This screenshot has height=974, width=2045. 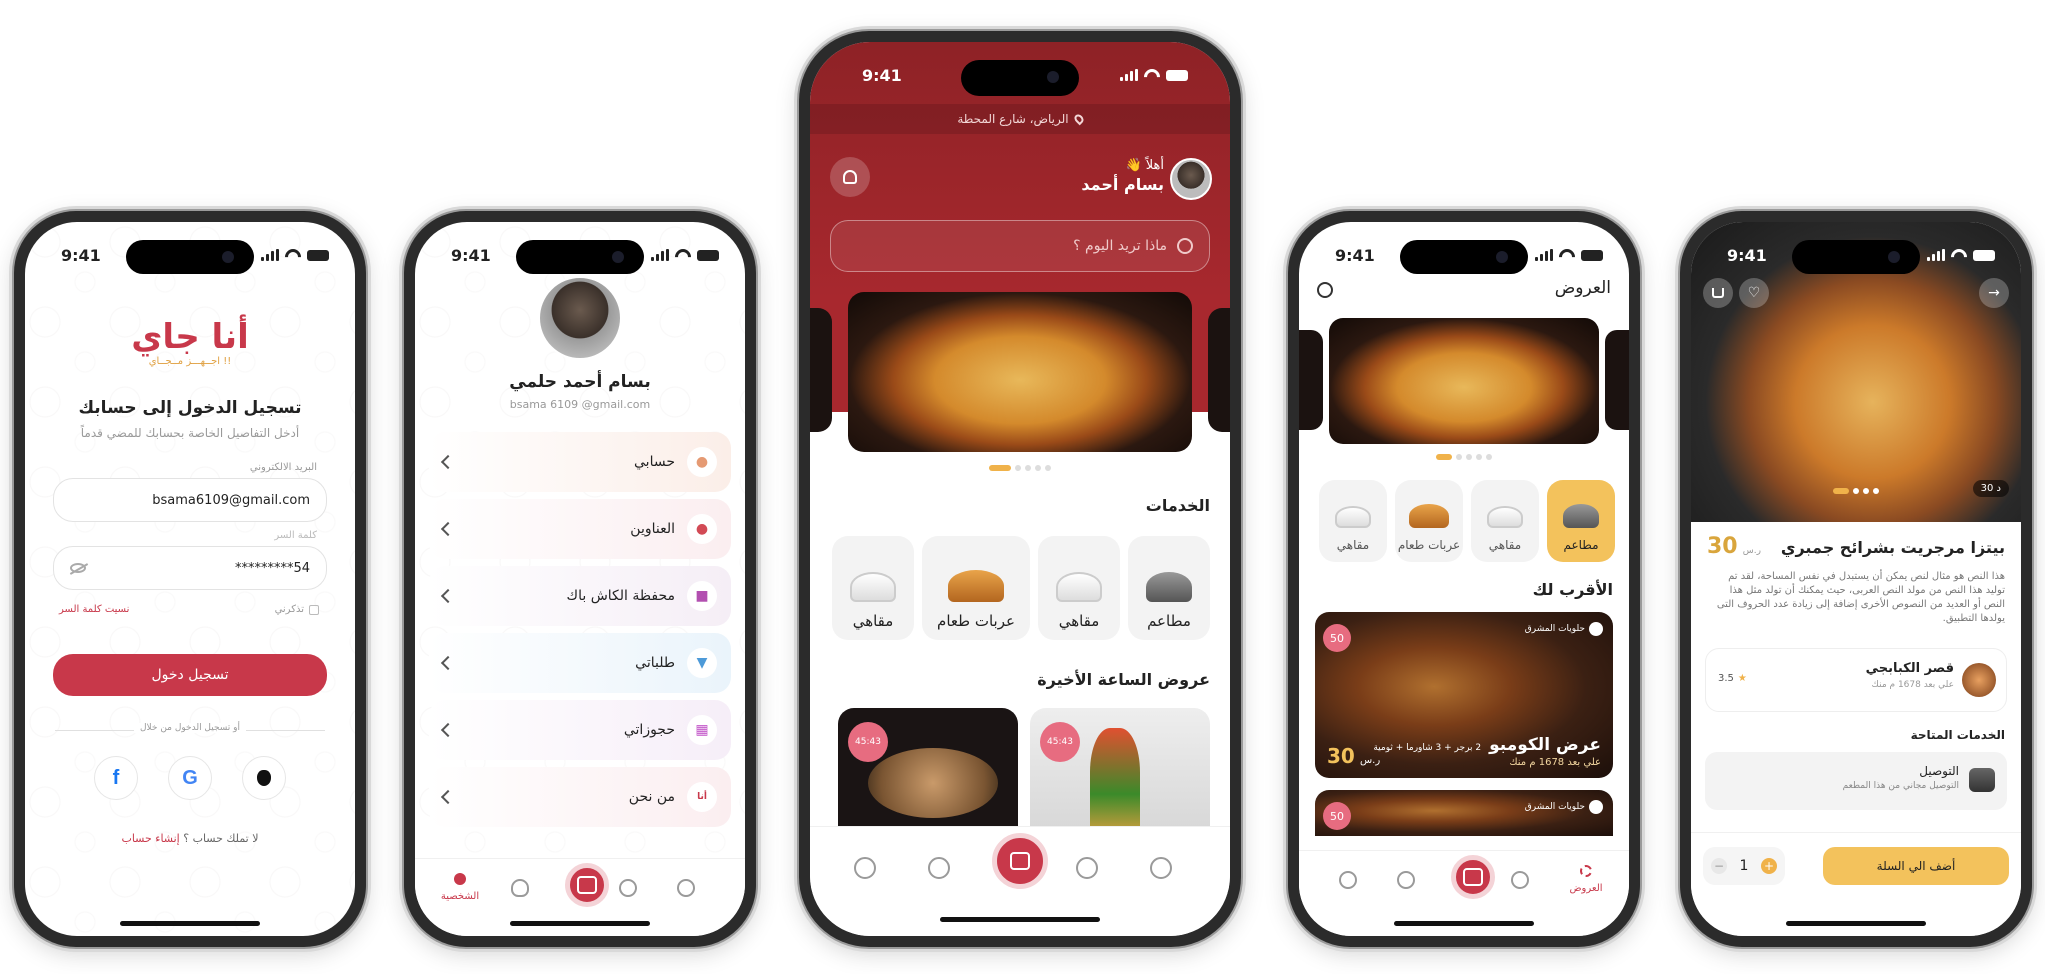 I want to click on calendar-icon: ▦, so click(x=702, y=730).